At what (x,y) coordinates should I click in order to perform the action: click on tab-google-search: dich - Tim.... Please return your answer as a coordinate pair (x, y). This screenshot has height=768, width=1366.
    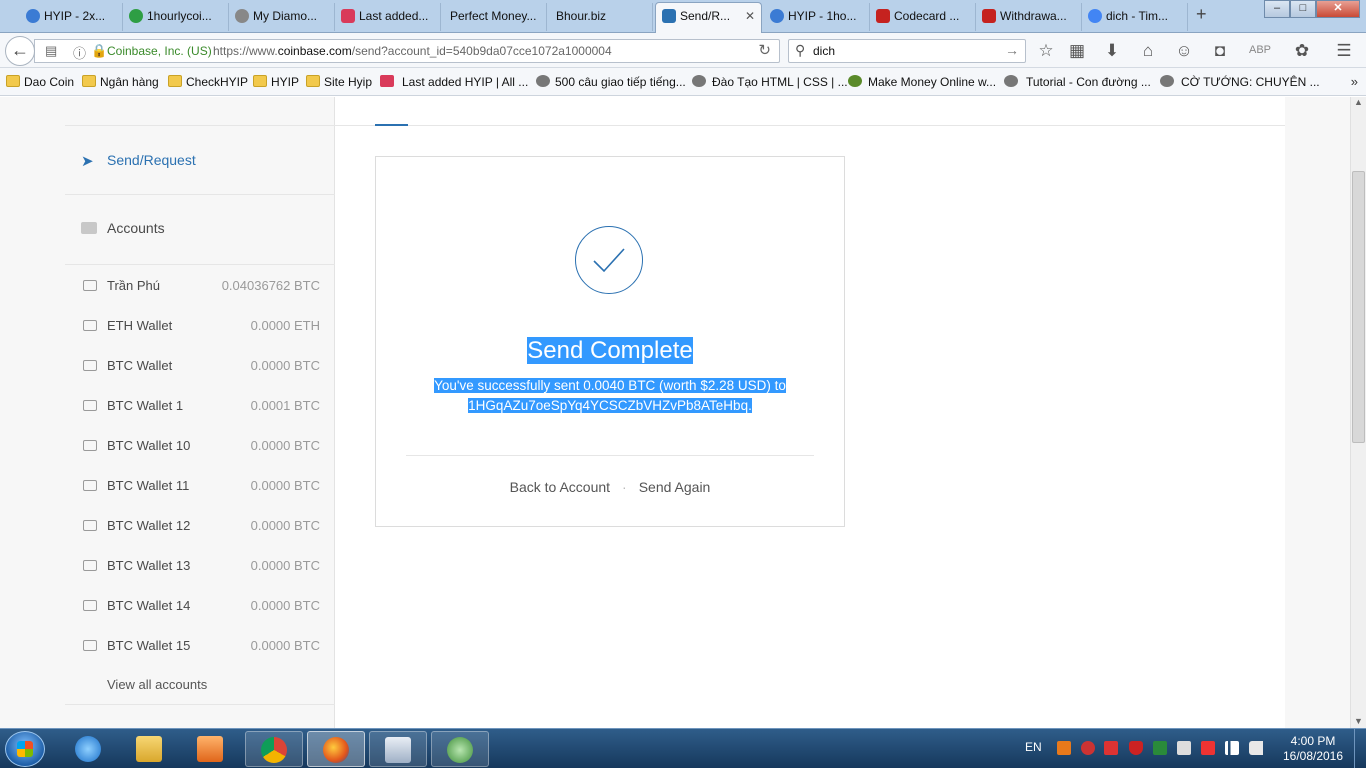
    Looking at the image, I should click on (1135, 17).